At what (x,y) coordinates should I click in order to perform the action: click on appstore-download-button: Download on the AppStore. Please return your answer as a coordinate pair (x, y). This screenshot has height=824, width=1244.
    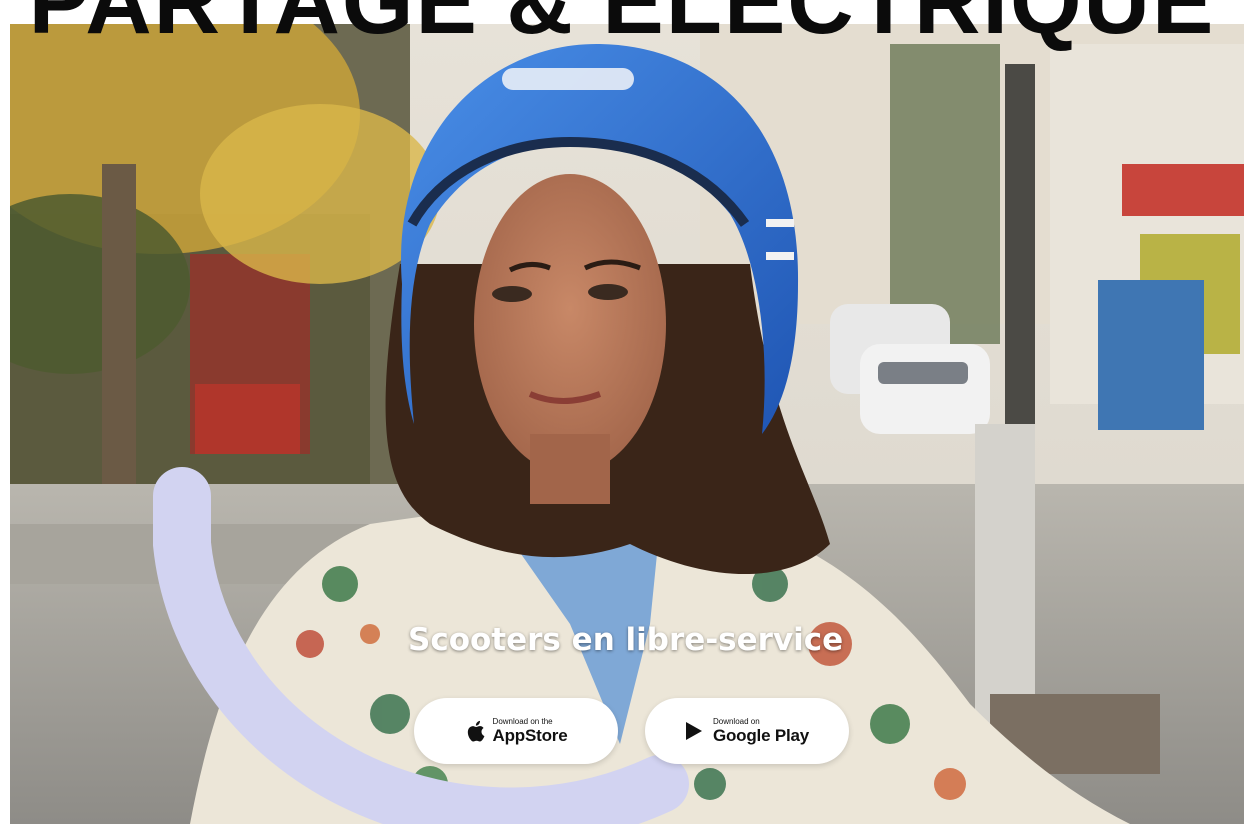
    Looking at the image, I should click on (516, 731).